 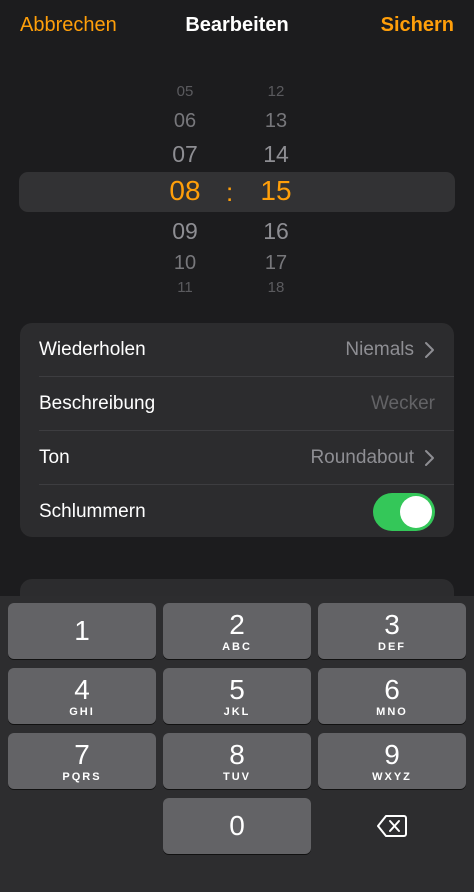 What do you see at coordinates (237, 349) in the screenshot?
I see `repeat-row: Wiederholen Niemals` at bounding box center [237, 349].